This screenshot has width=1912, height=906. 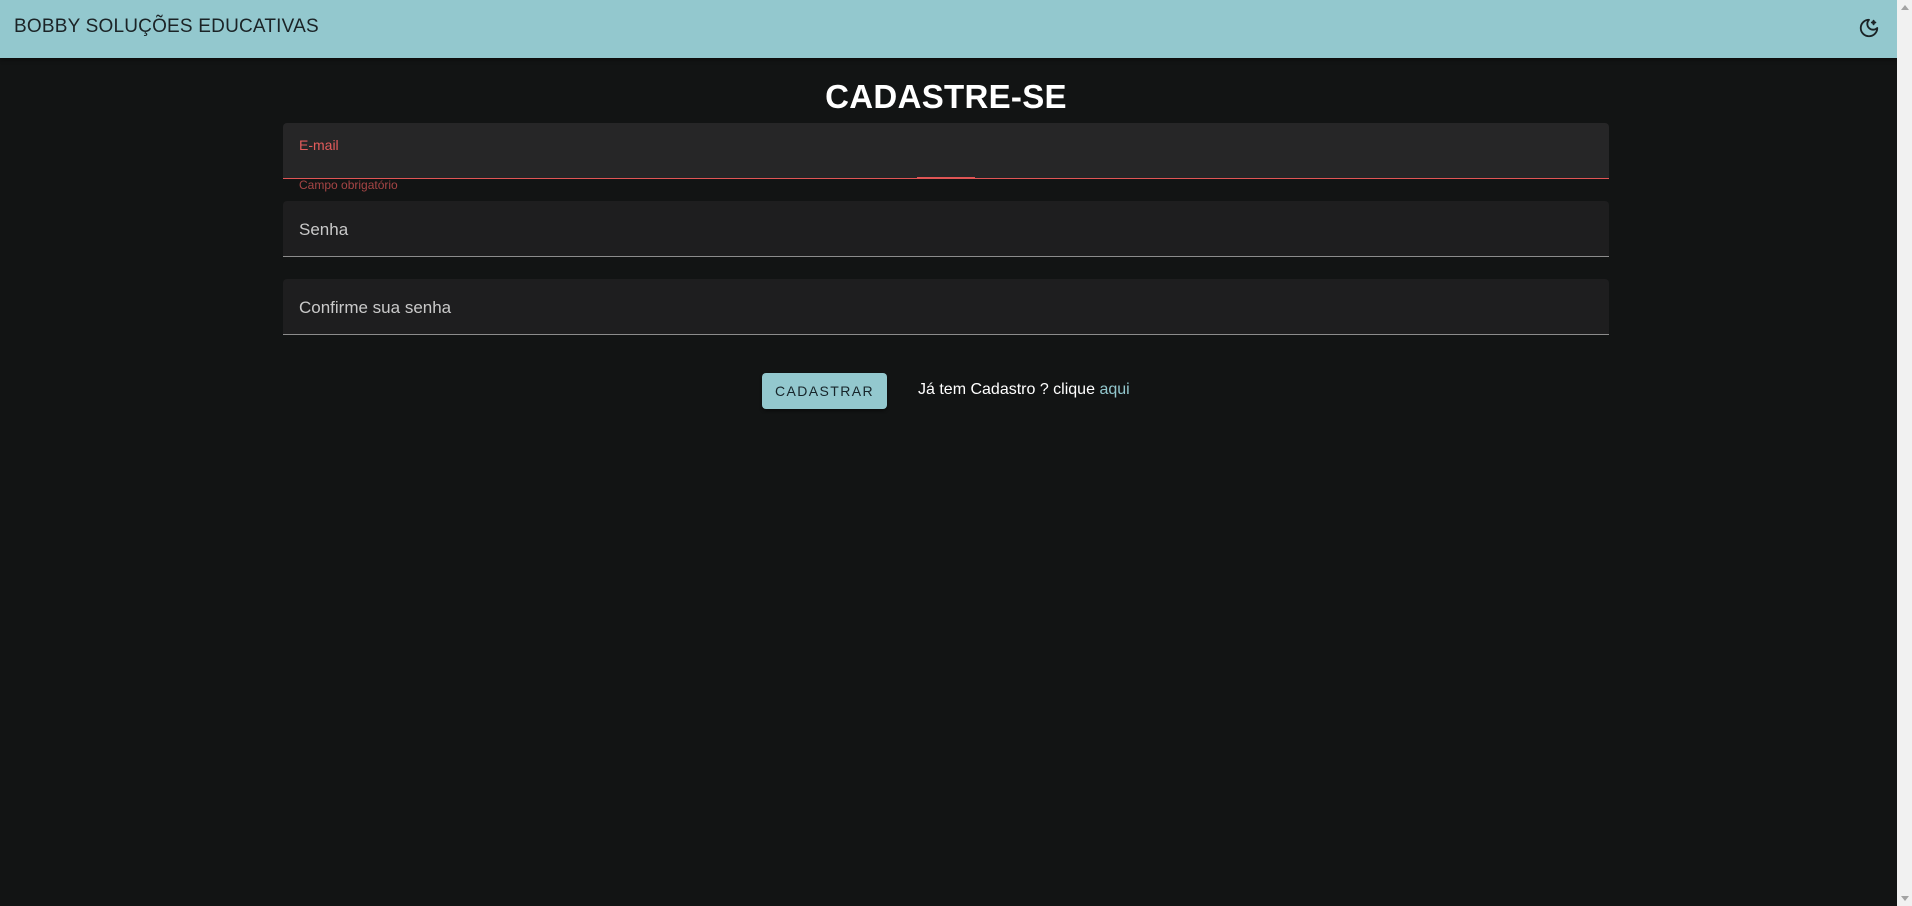 What do you see at coordinates (348, 185) in the screenshot?
I see `email-helper-text: Campo obrigatório` at bounding box center [348, 185].